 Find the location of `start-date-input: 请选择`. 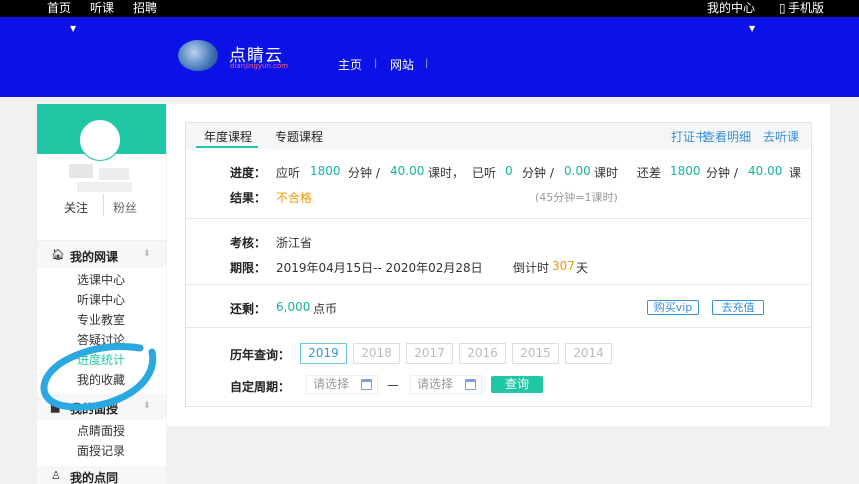

start-date-input: 请选择 is located at coordinates (342, 384).